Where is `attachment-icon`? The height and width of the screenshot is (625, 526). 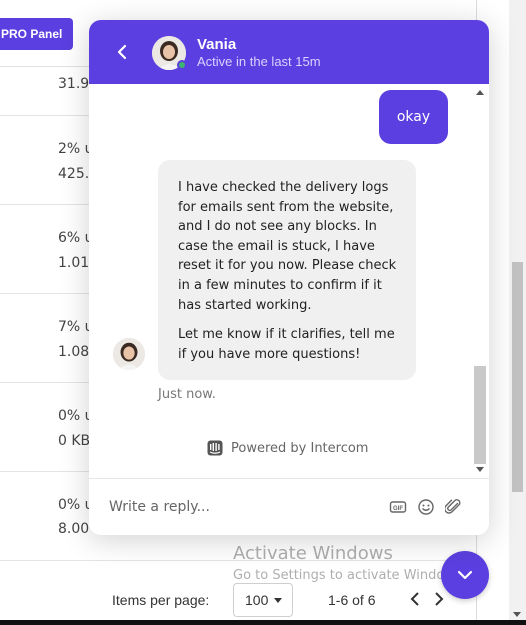
attachment-icon is located at coordinates (453, 507).